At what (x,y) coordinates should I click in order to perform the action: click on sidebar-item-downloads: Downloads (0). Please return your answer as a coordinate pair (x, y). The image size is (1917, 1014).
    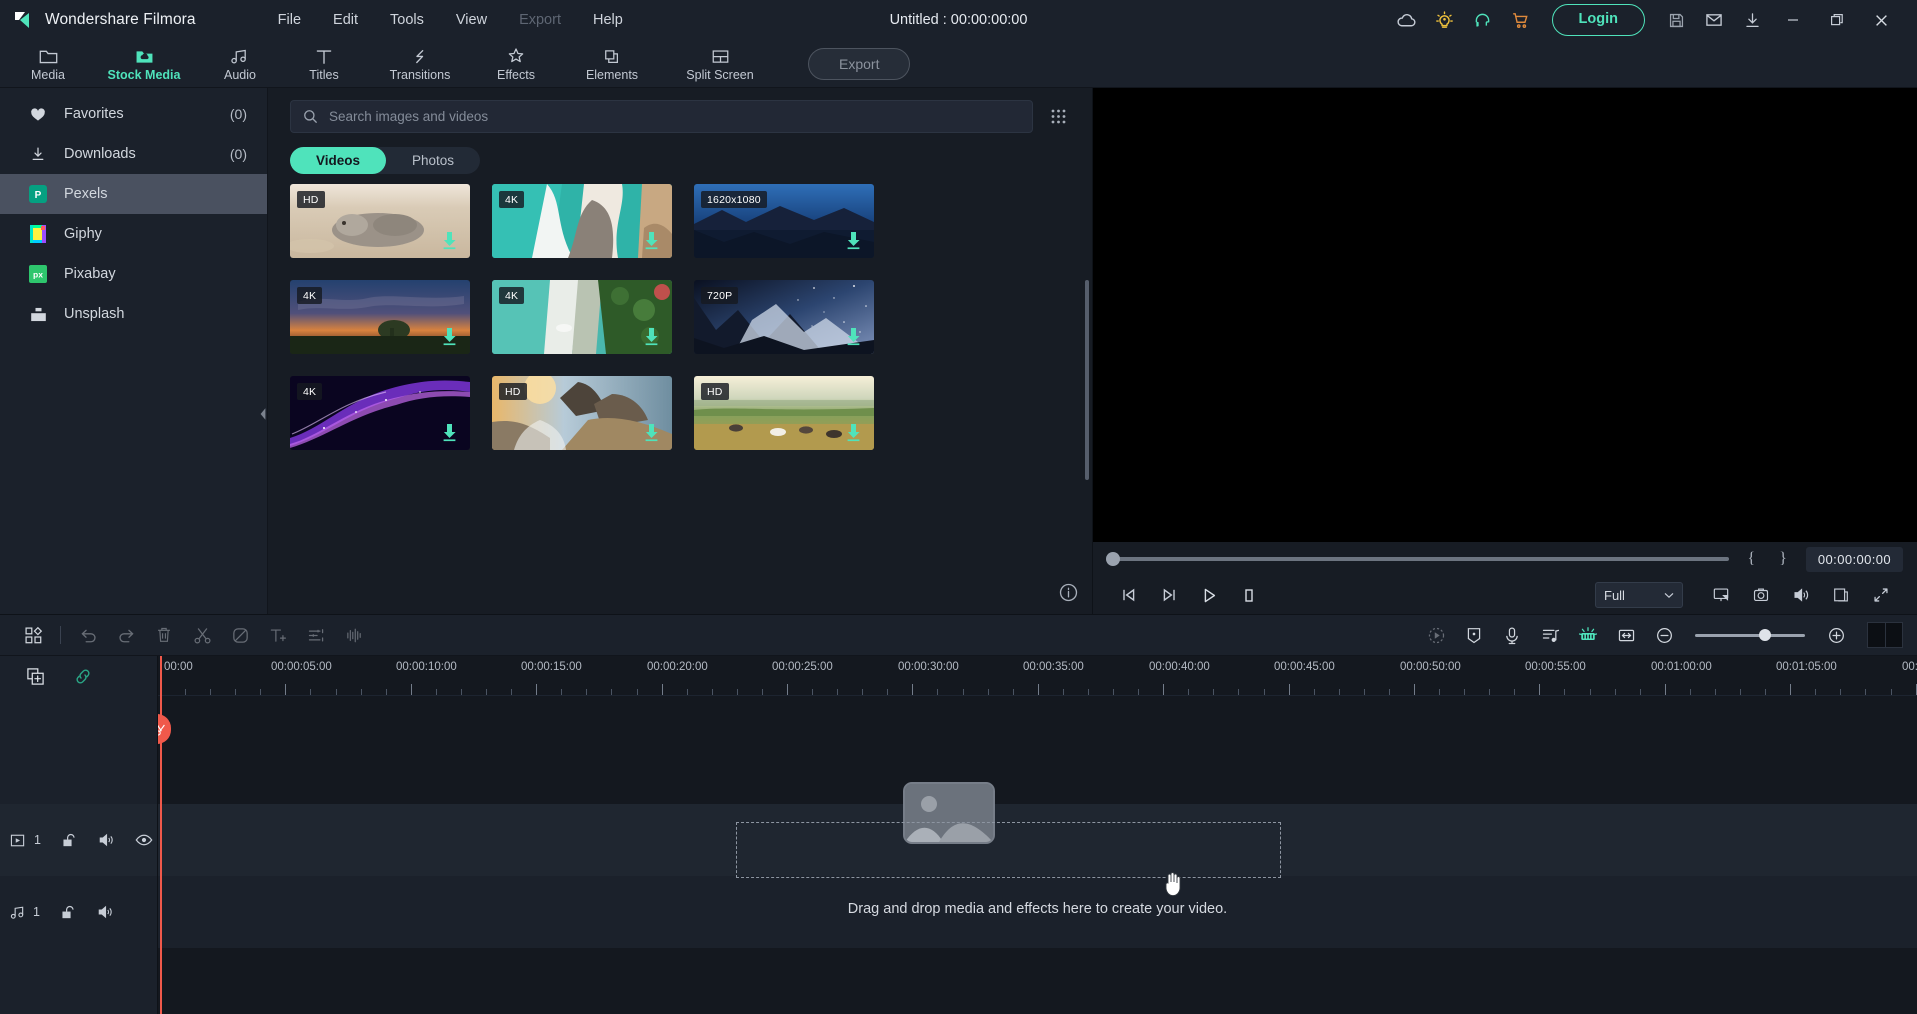
    Looking at the image, I should click on (133, 154).